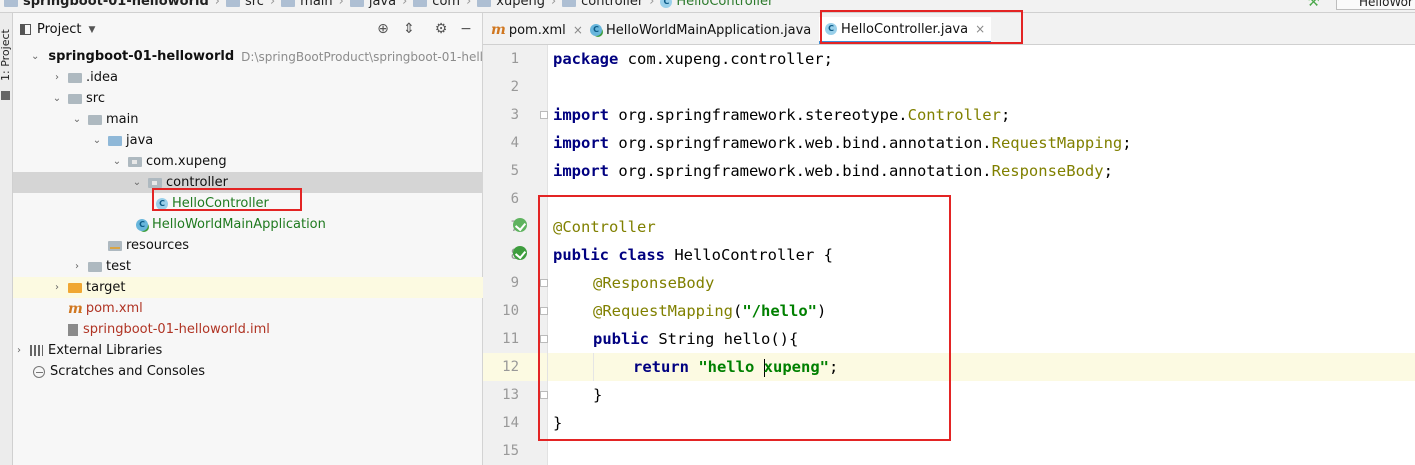 Image resolution: width=1415 pixels, height=465 pixels. Describe the element at coordinates (275, 308) in the screenshot. I see `tree-item-pom-xml: m pom.xml` at that location.